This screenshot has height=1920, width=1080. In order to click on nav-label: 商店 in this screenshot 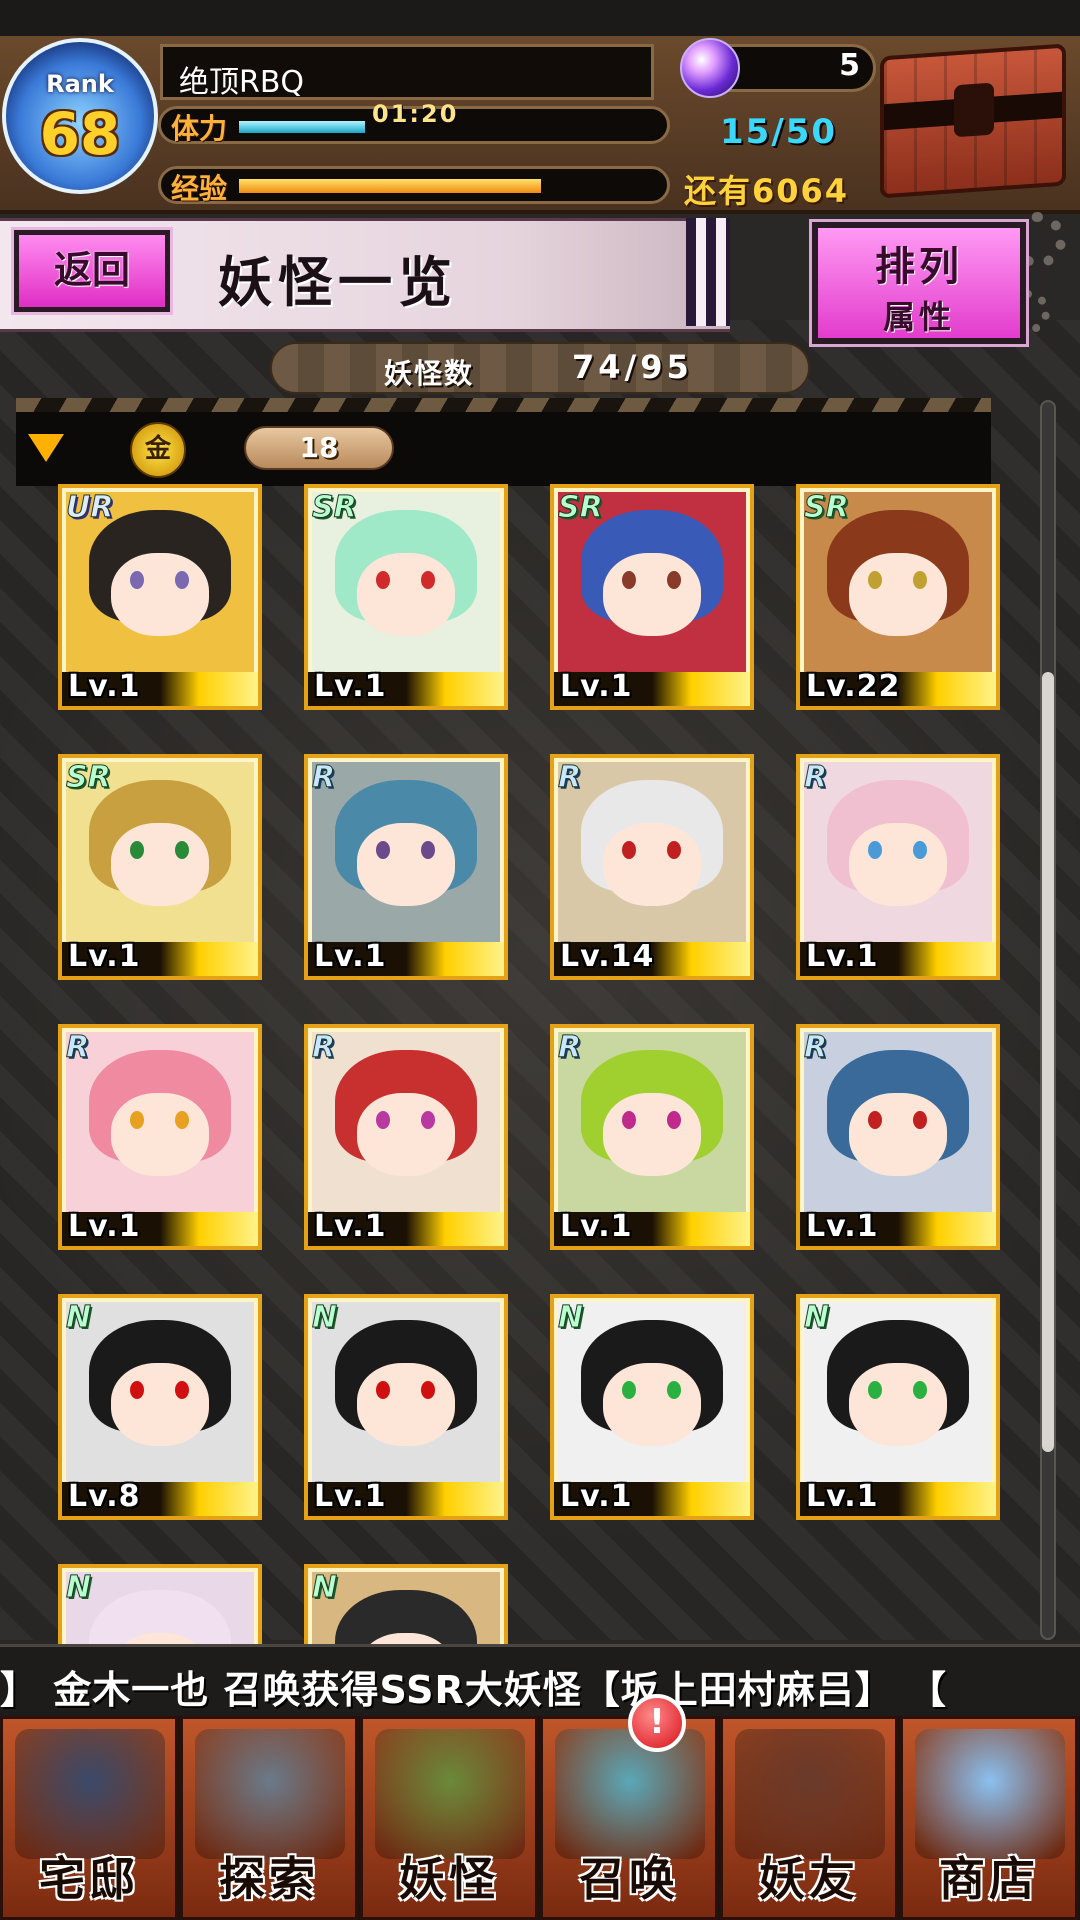, I will do `click(989, 1879)`.